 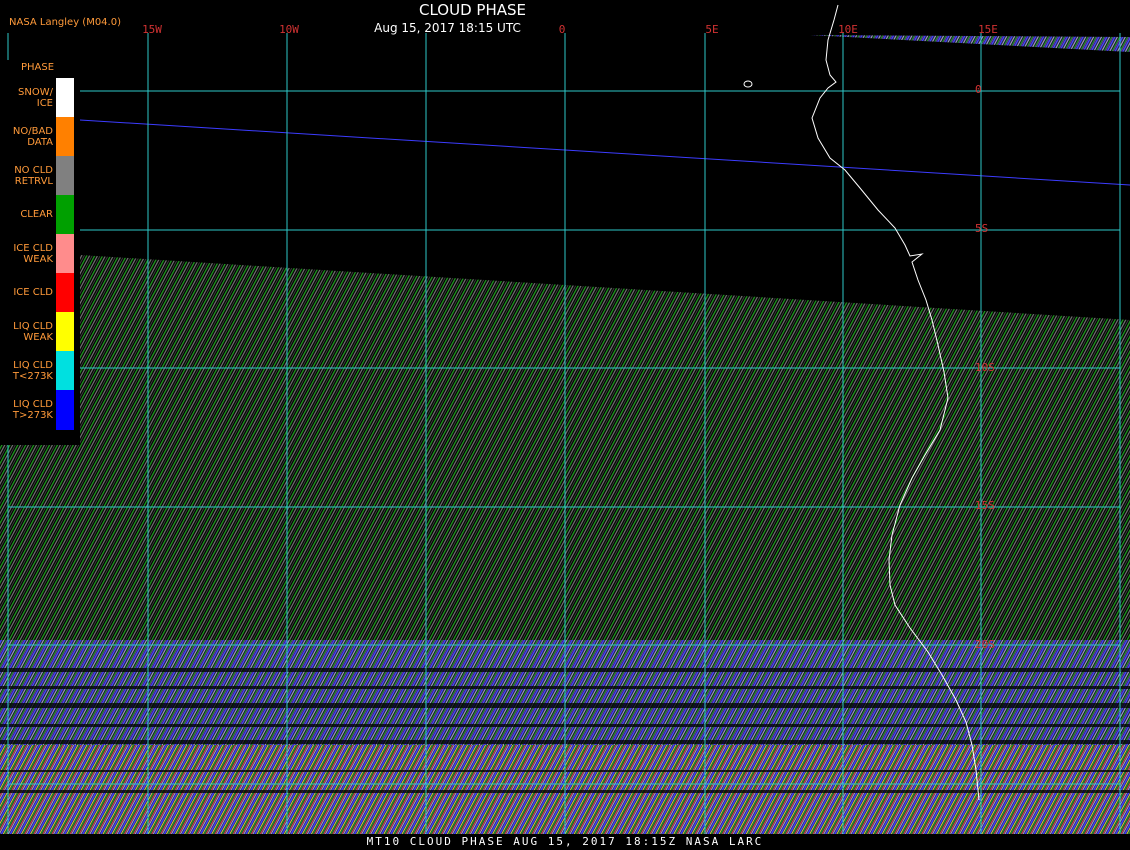 What do you see at coordinates (32, 136) in the screenshot?
I see `legend-label: NO/BAD DATA` at bounding box center [32, 136].